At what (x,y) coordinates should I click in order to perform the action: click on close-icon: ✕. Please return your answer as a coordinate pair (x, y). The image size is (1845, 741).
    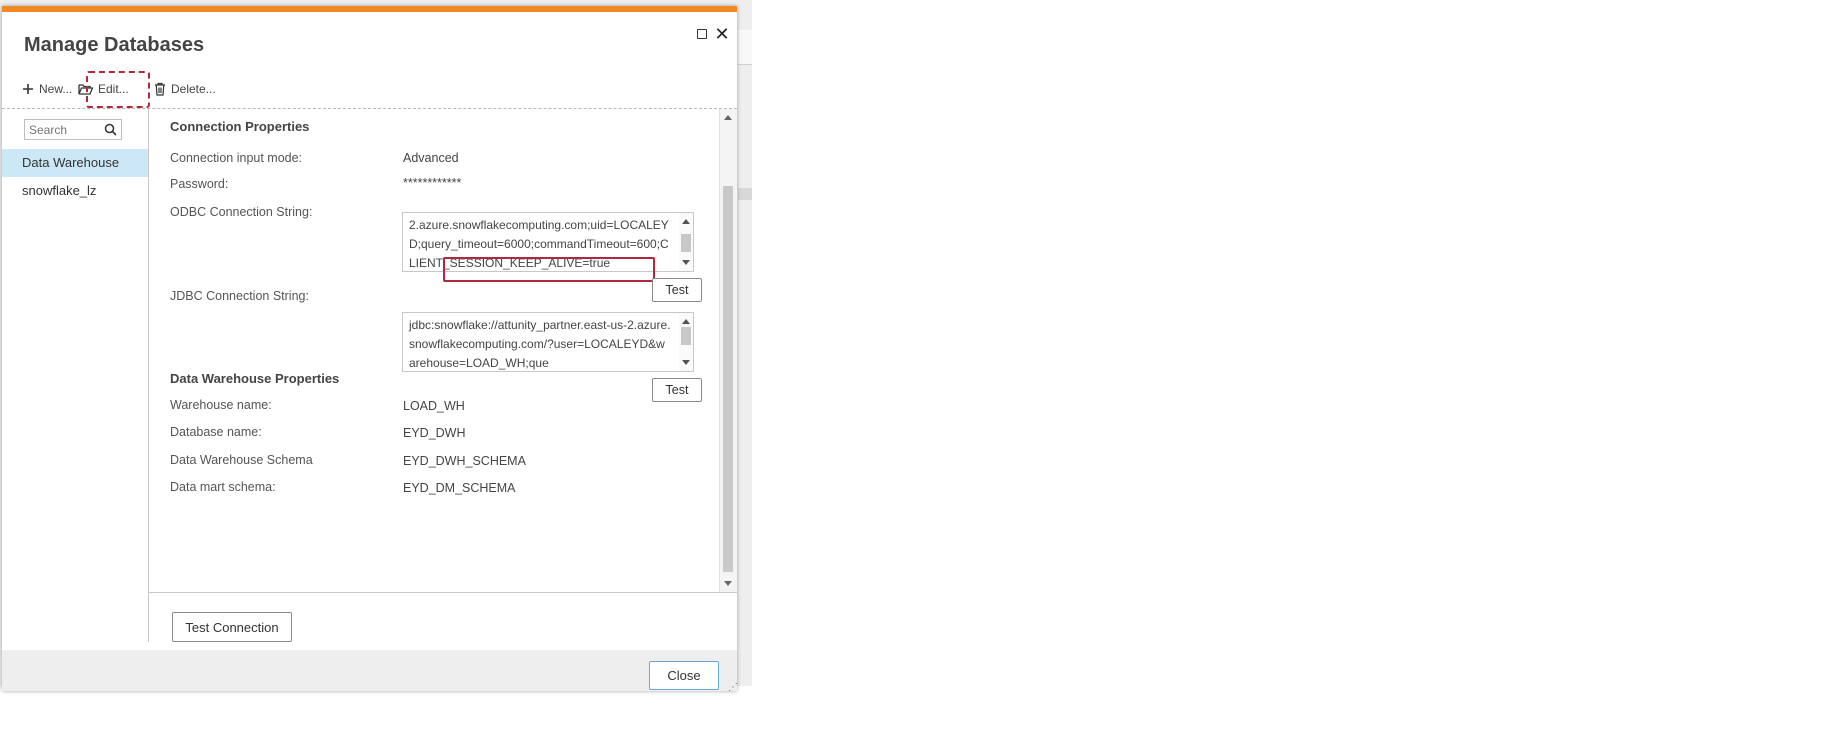
    Looking at the image, I should click on (722, 34).